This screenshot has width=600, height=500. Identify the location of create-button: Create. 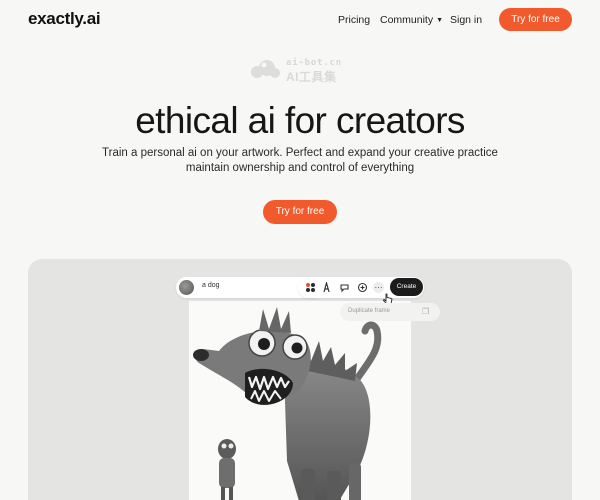
(406, 287).